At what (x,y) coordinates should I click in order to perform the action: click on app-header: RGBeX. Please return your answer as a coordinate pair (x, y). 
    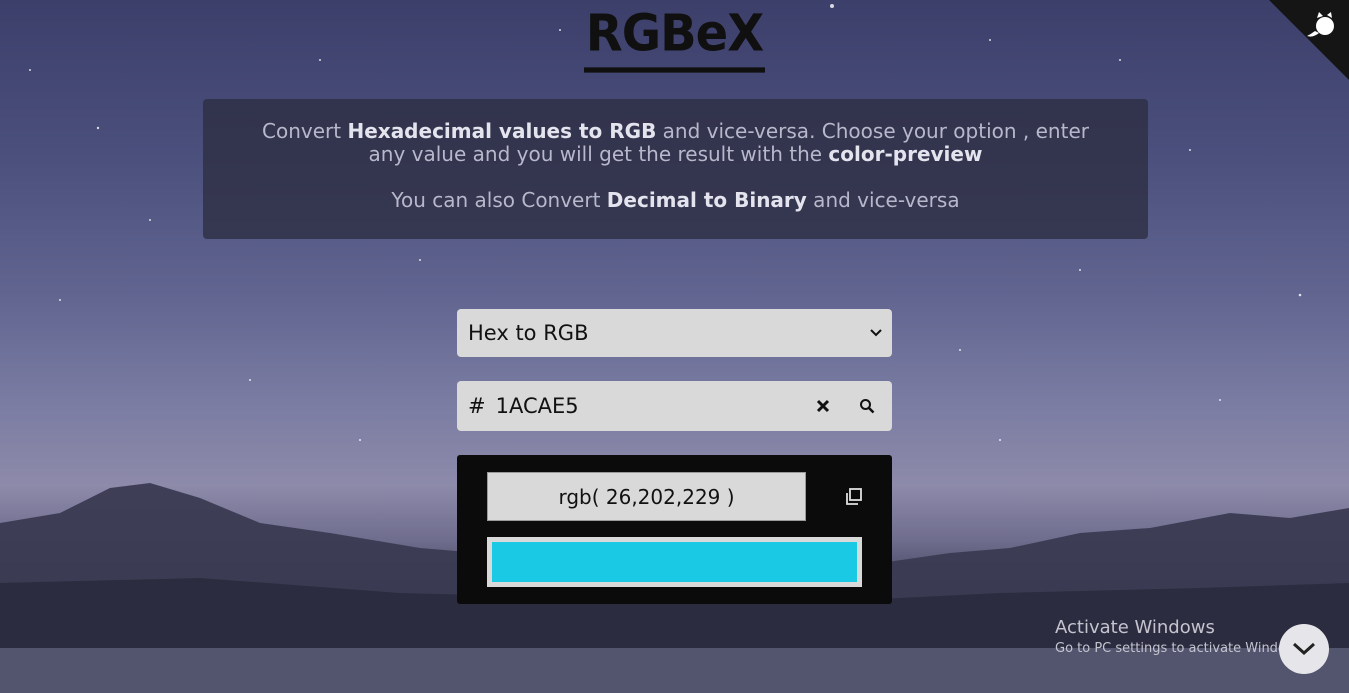
    Looking at the image, I should click on (674, 38).